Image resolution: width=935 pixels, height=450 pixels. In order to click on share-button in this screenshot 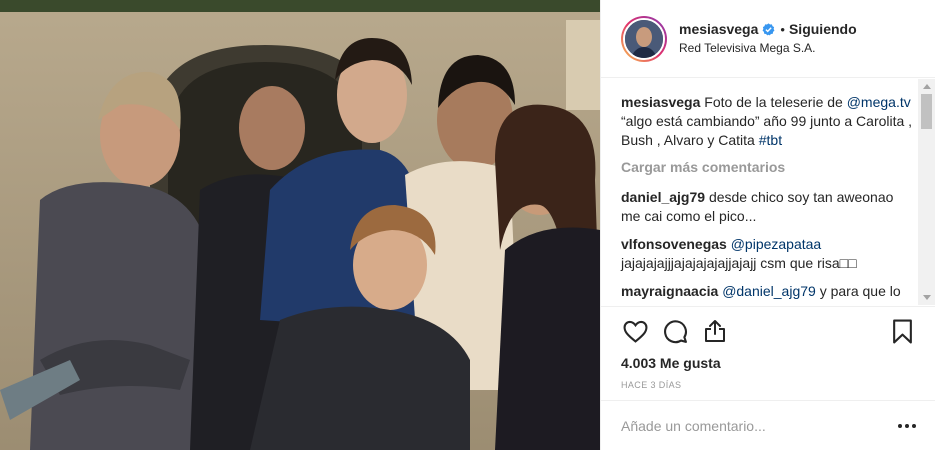, I will do `click(715, 331)`.